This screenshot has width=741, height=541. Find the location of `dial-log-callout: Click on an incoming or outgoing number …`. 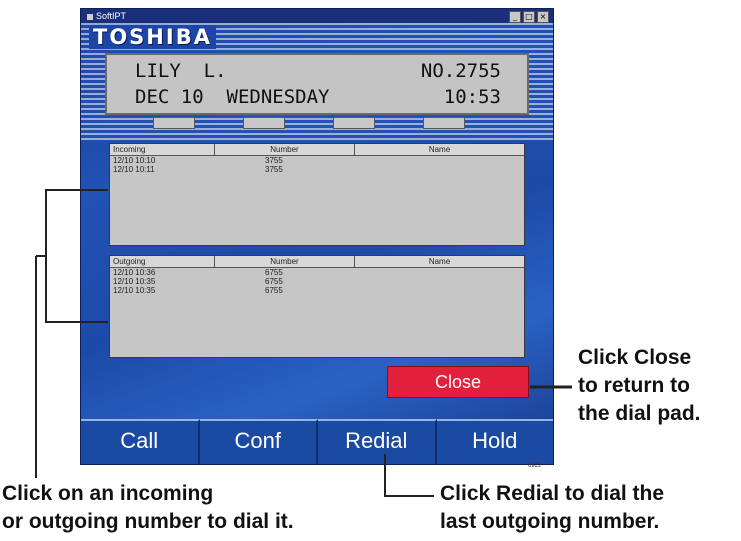

dial-log-callout: Click on an incoming or outgoing number … is located at coordinates (148, 507).